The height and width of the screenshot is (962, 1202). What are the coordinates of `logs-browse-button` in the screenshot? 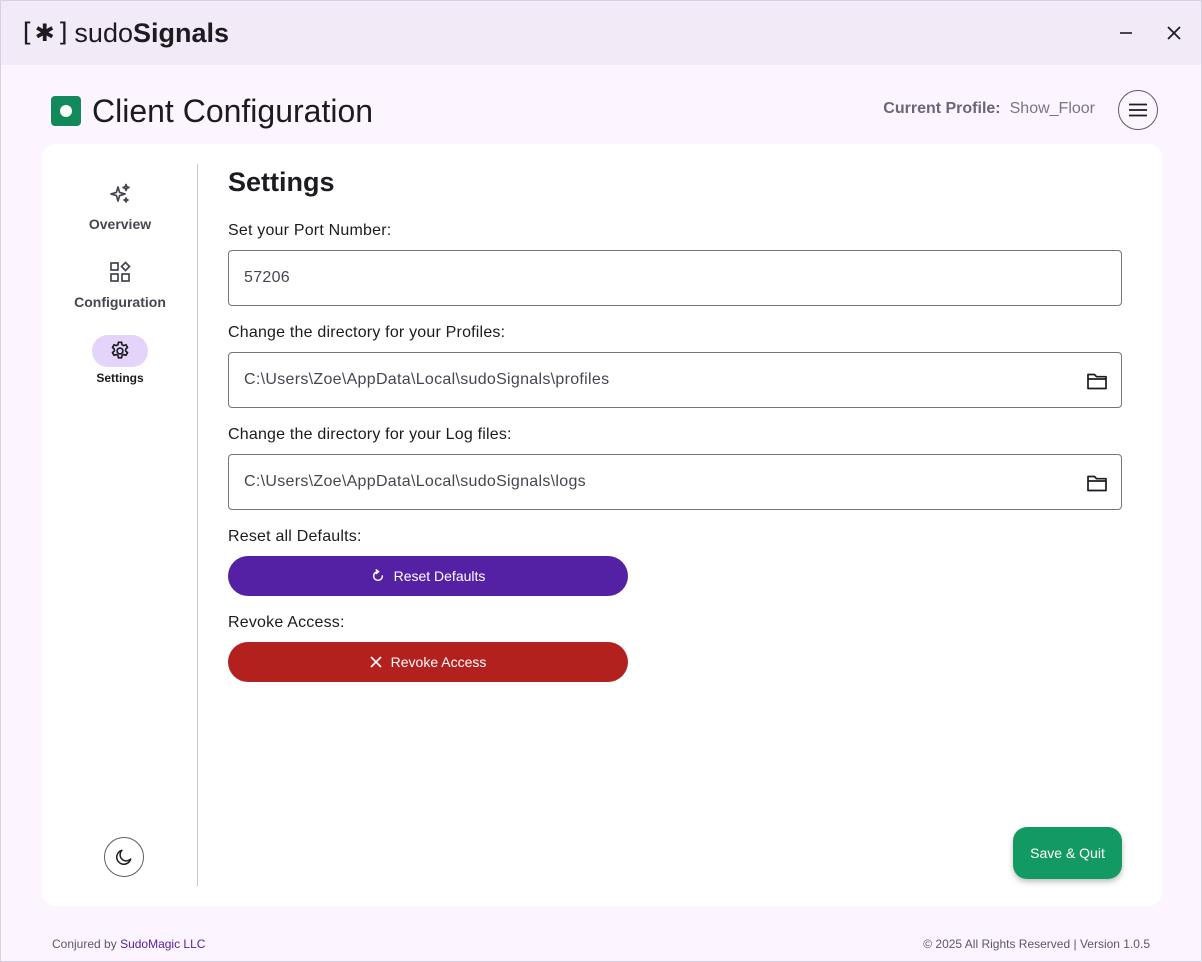 It's located at (1097, 483).